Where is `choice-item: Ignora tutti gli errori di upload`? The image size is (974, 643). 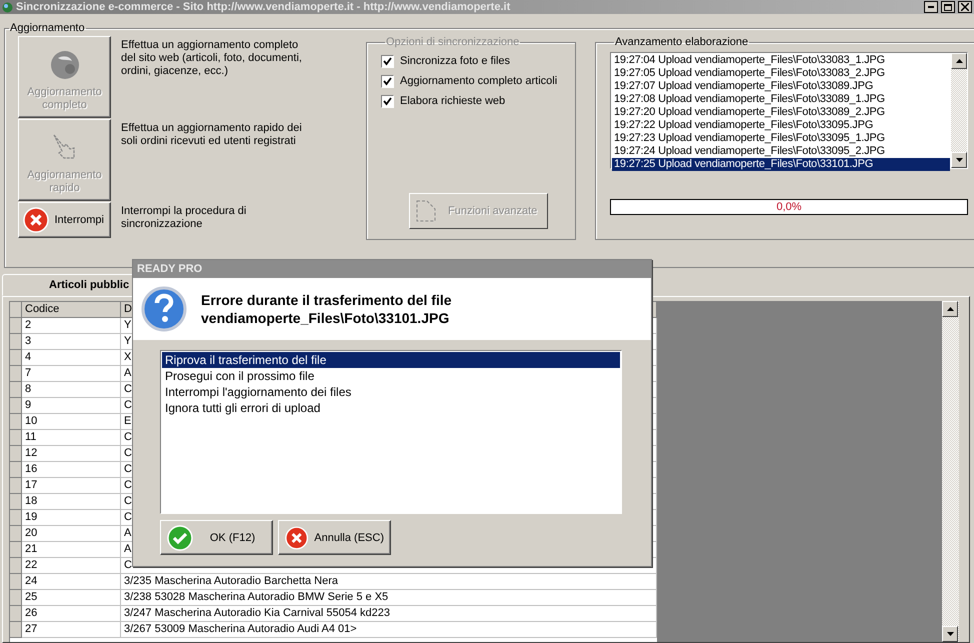 choice-item: Ignora tutti gli errori di upload is located at coordinates (391, 408).